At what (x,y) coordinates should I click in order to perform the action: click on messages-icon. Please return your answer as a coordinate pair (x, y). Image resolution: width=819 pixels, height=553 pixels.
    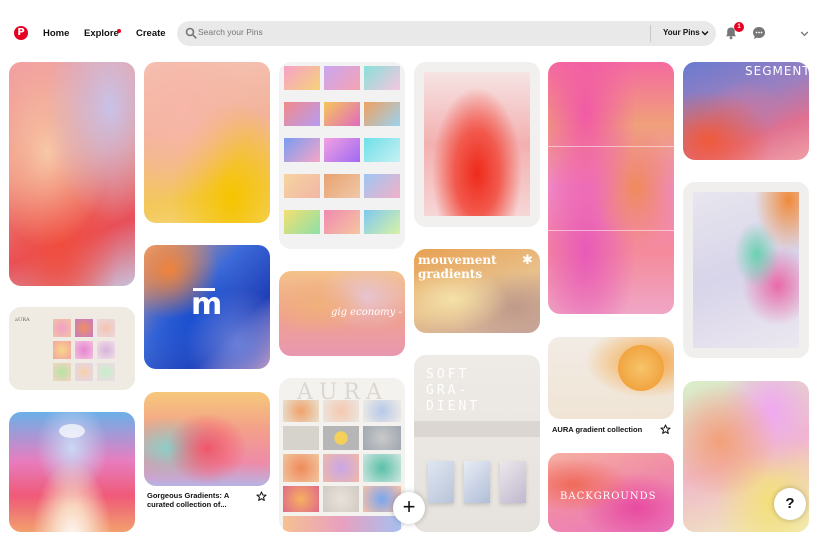
    Looking at the image, I should click on (759, 33).